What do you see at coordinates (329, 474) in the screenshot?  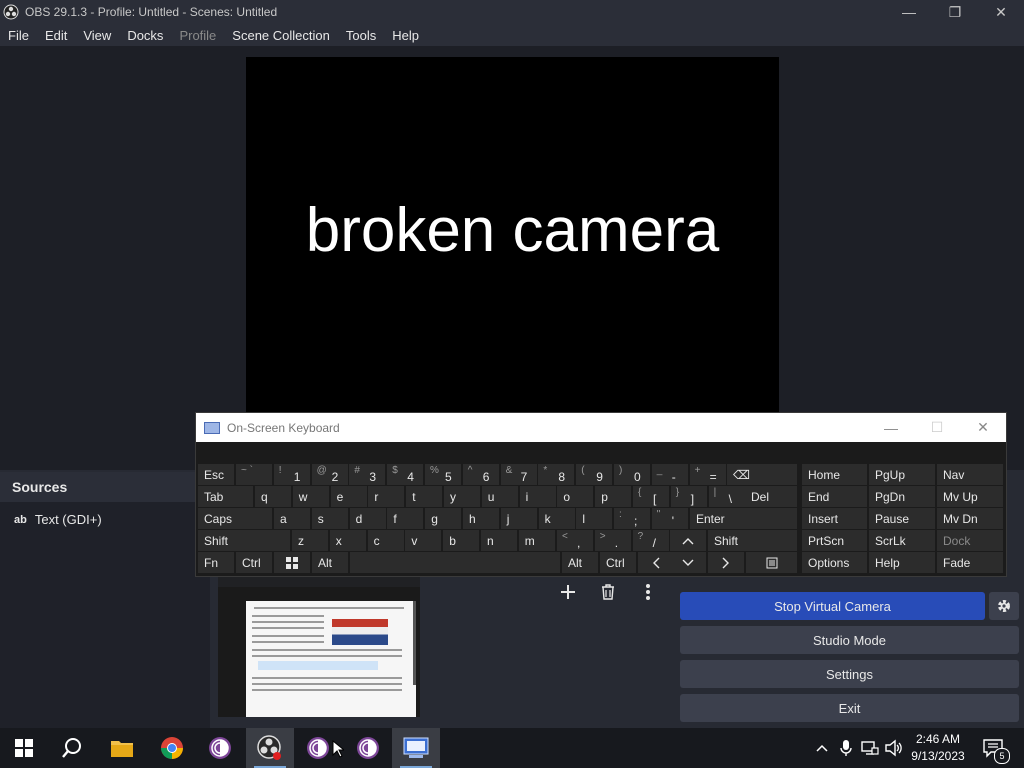 I see `key-num-2: @2` at bounding box center [329, 474].